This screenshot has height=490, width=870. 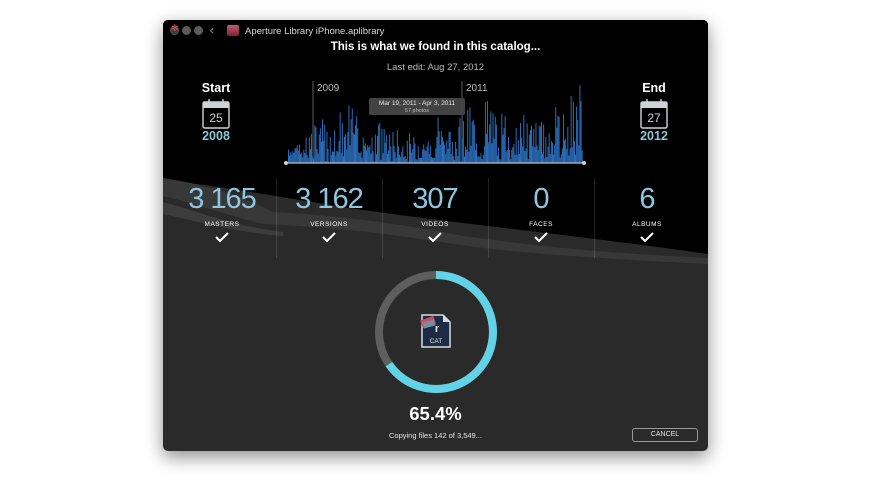 I want to click on stat-albums: 6 ALBUMS, so click(x=647, y=217).